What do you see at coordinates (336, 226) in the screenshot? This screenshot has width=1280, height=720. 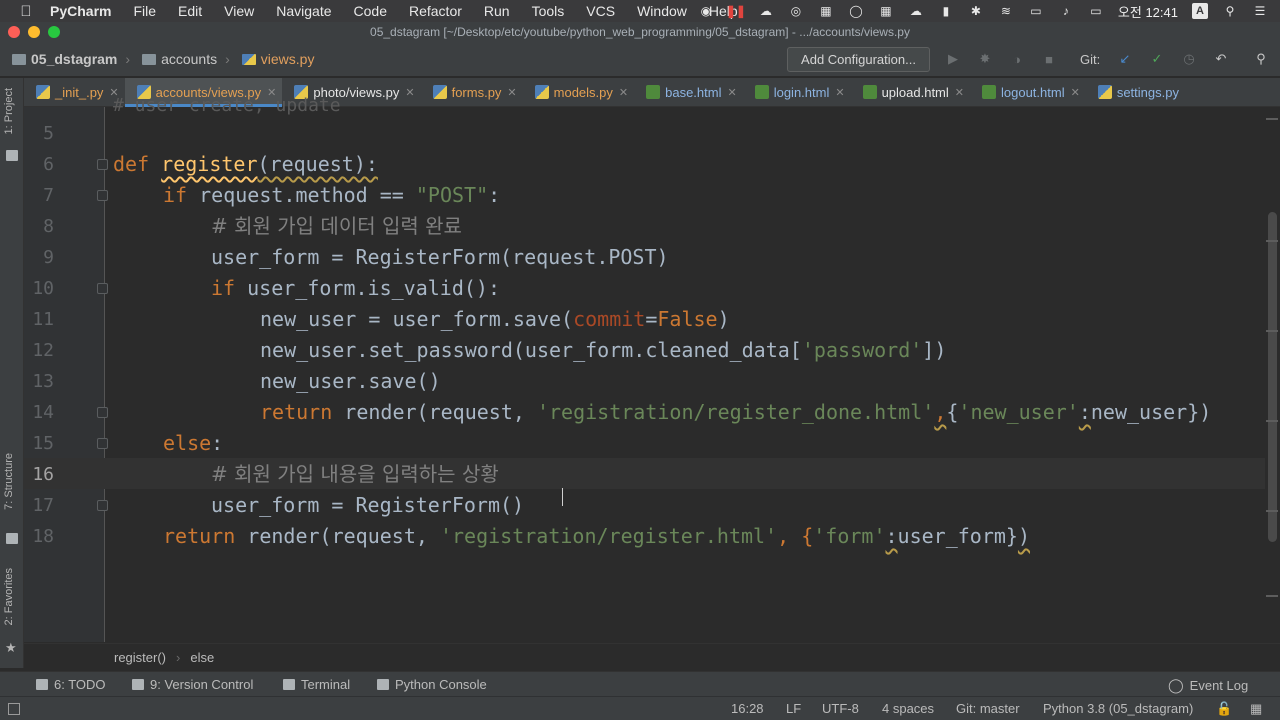 I see `code-line-8: # 회원 가입 데이터 입력 완료` at bounding box center [336, 226].